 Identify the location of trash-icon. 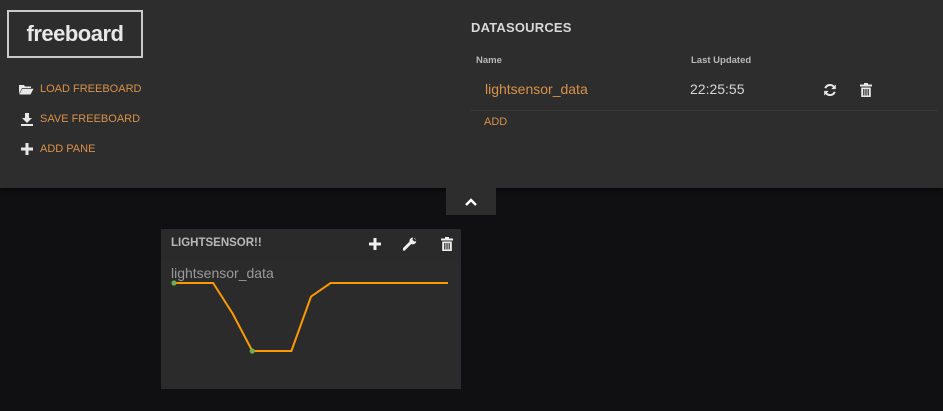
(866, 90).